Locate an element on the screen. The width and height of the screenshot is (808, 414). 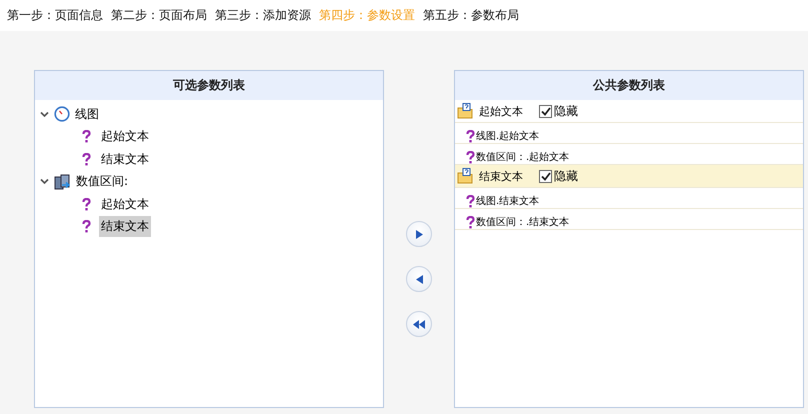
double-left-icon is located at coordinates (419, 324).